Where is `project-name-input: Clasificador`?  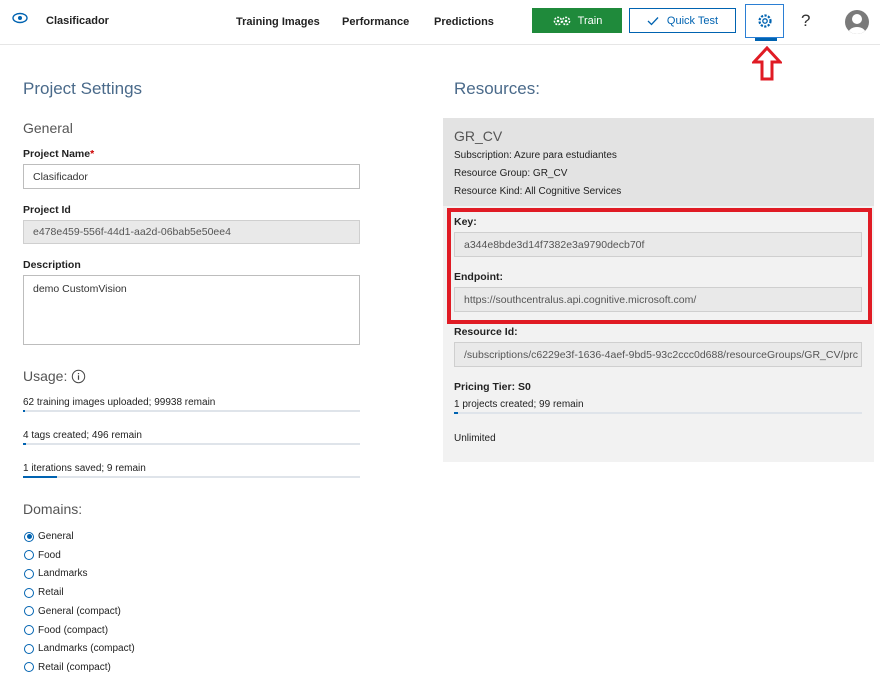
project-name-input: Clasificador is located at coordinates (191, 176).